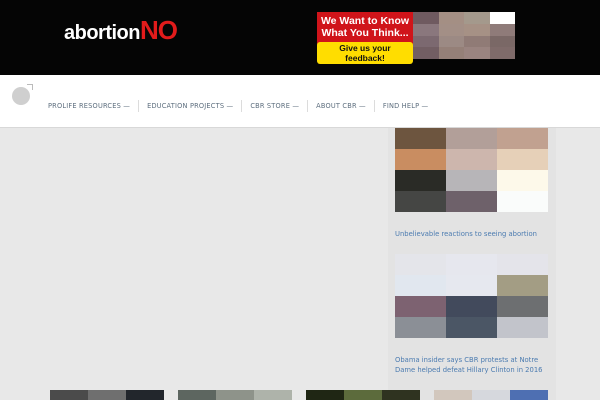 Image resolution: width=600 pixels, height=400 pixels. What do you see at coordinates (90, 106) in the screenshot?
I see `nav-item-prolife-resources: PROLIFE RESOURCES —` at bounding box center [90, 106].